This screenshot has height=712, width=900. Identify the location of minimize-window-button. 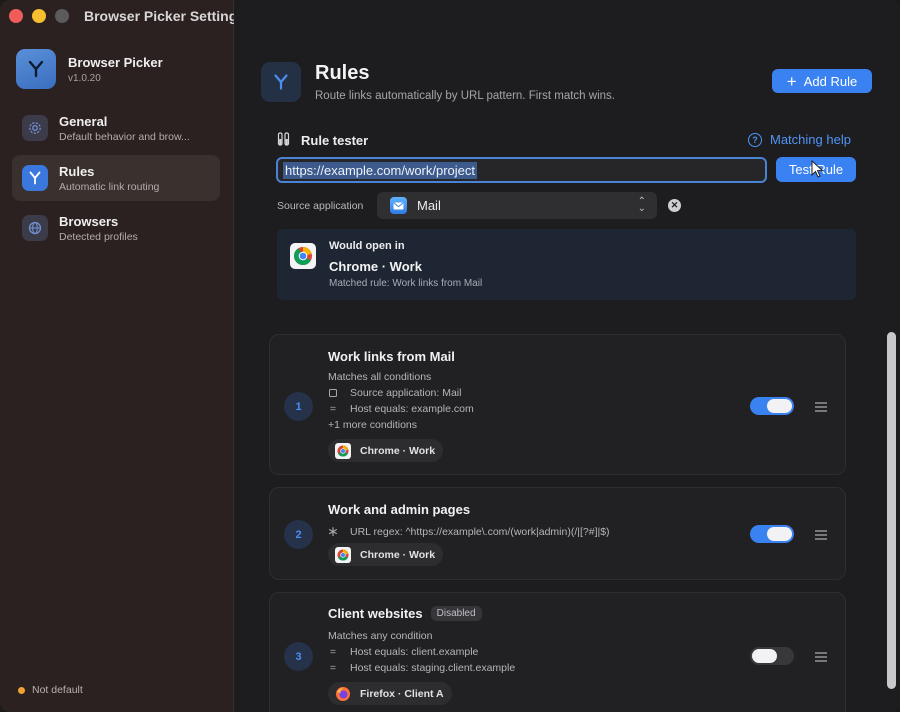
(39, 16).